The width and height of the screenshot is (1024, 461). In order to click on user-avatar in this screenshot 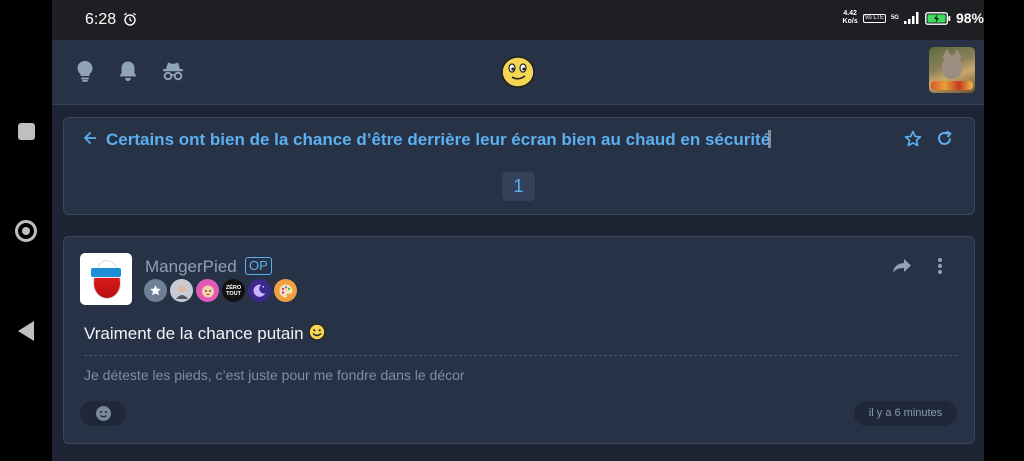, I will do `click(952, 70)`.